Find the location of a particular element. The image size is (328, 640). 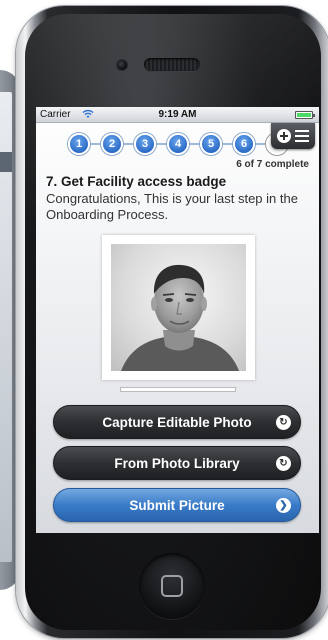

step-2: 2 is located at coordinates (112, 144).